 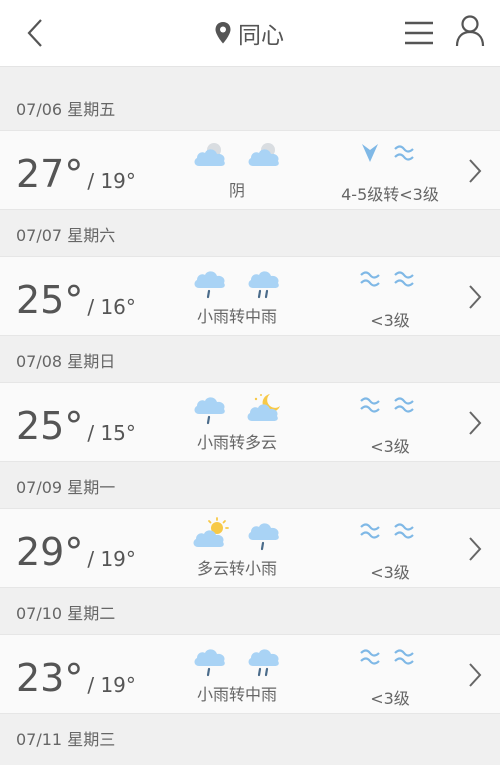 I want to click on wind-desc: 4-5级转<3级, so click(x=390, y=194).